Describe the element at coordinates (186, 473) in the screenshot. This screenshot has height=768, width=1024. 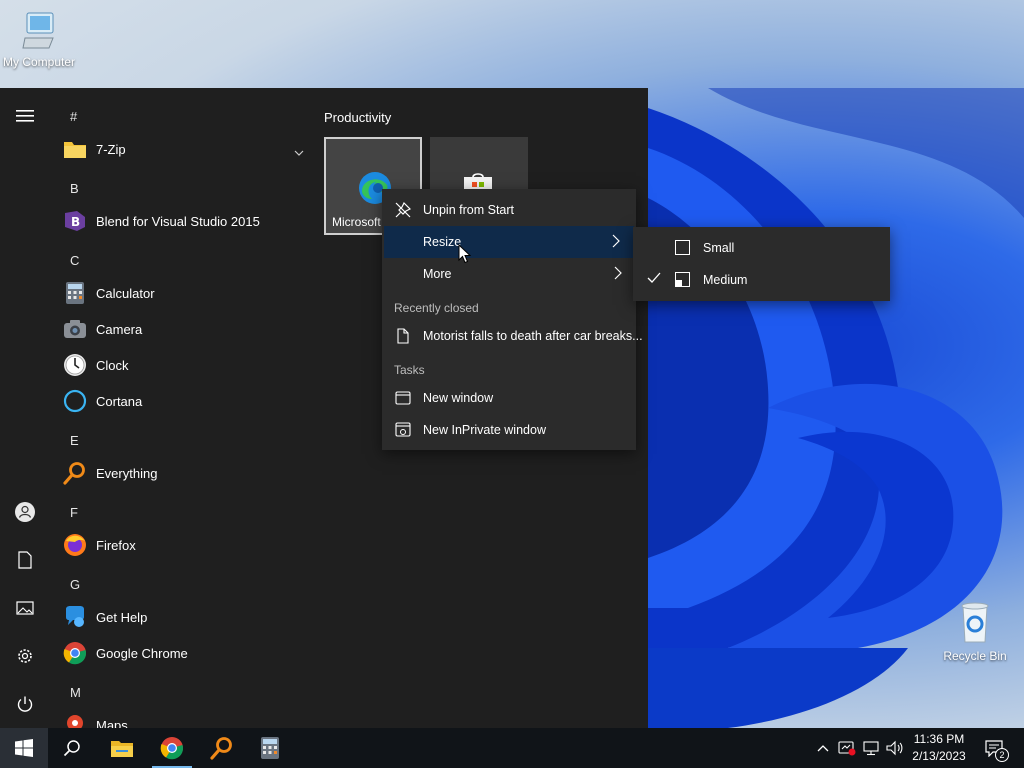
I see `app-item-everything: Everything` at that location.